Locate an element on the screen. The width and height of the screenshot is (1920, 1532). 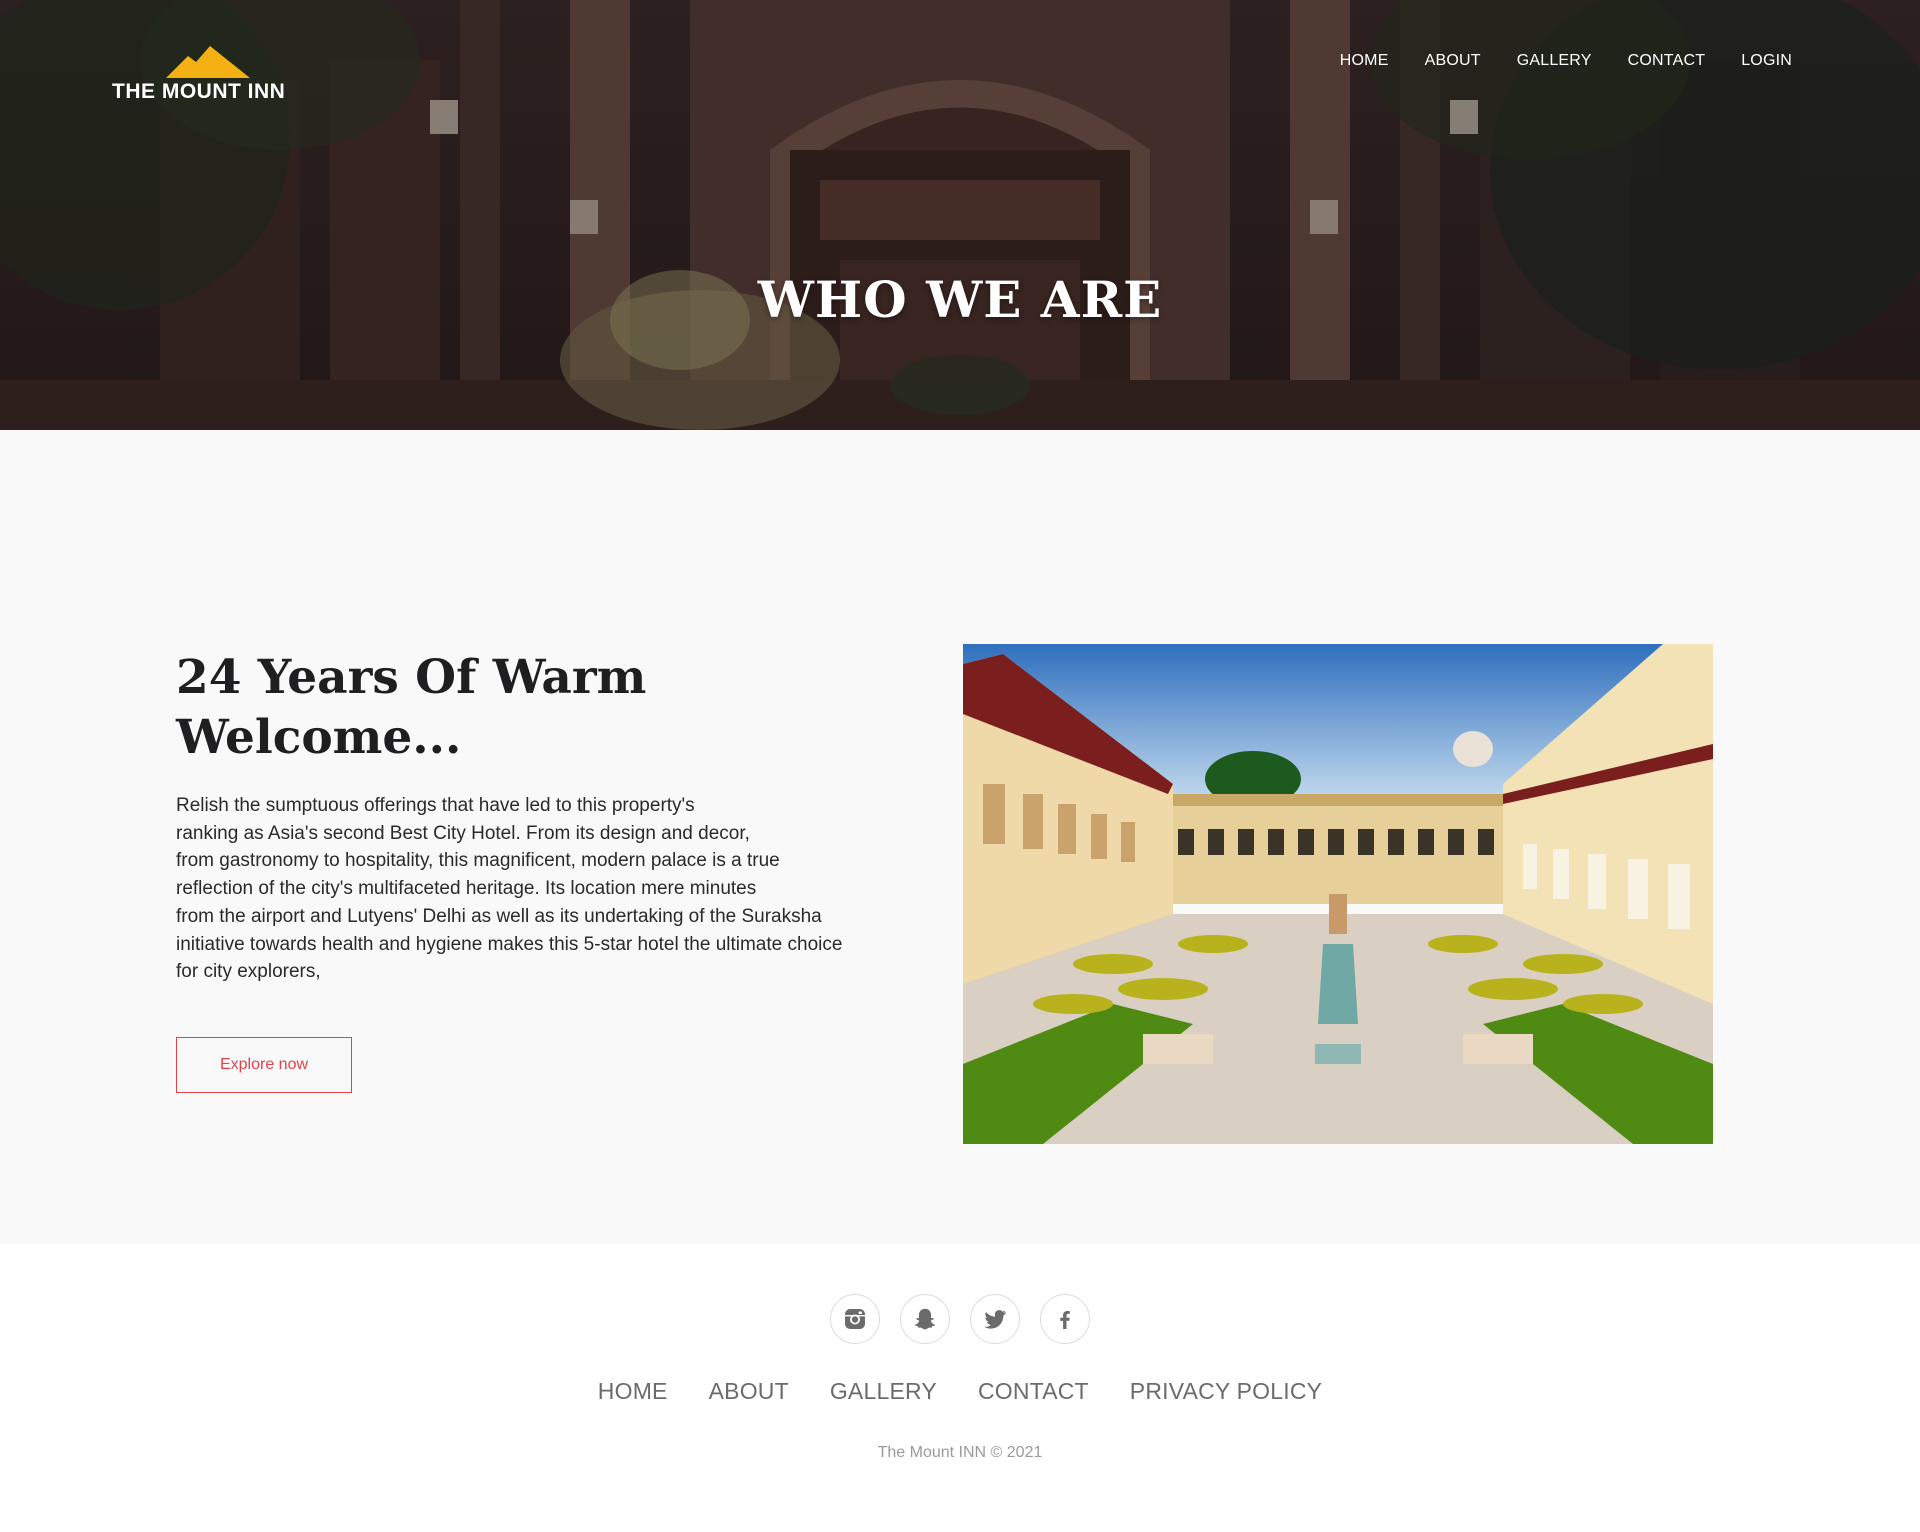
social-links is located at coordinates (960, 1319).